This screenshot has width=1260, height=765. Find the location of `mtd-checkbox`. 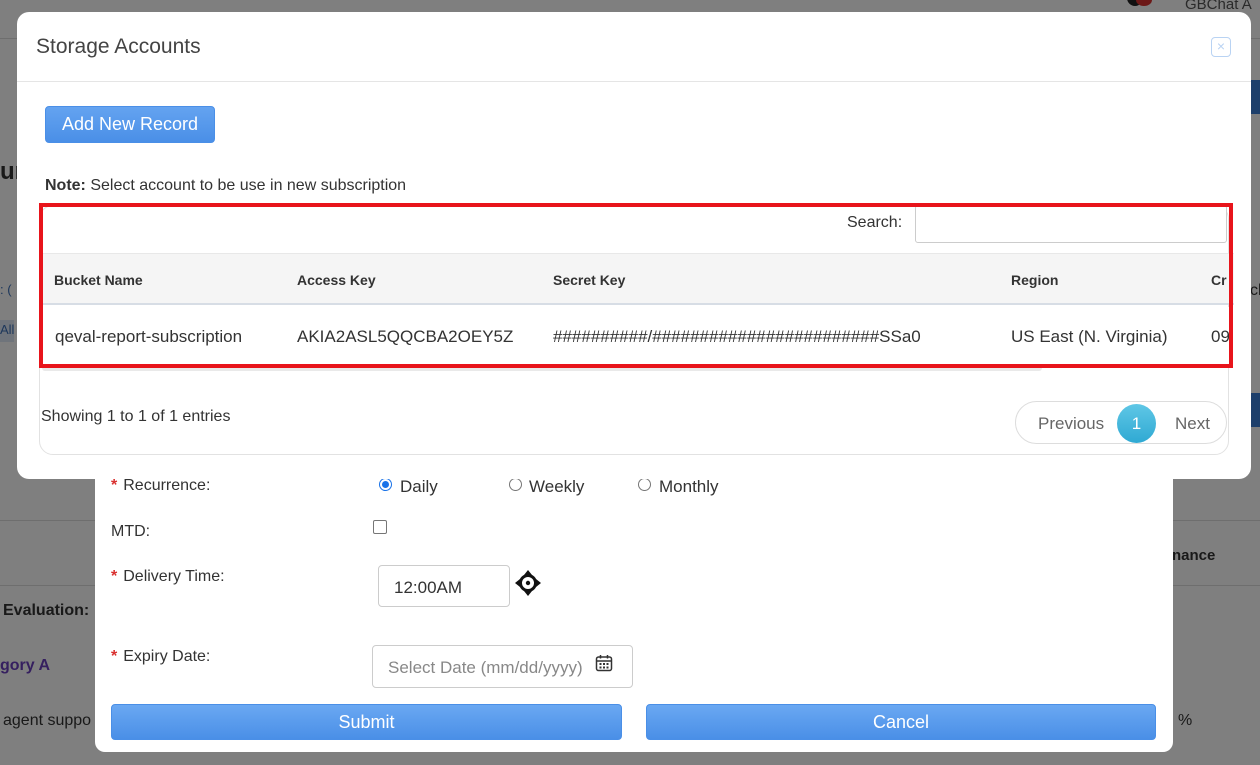

mtd-checkbox is located at coordinates (380, 527).